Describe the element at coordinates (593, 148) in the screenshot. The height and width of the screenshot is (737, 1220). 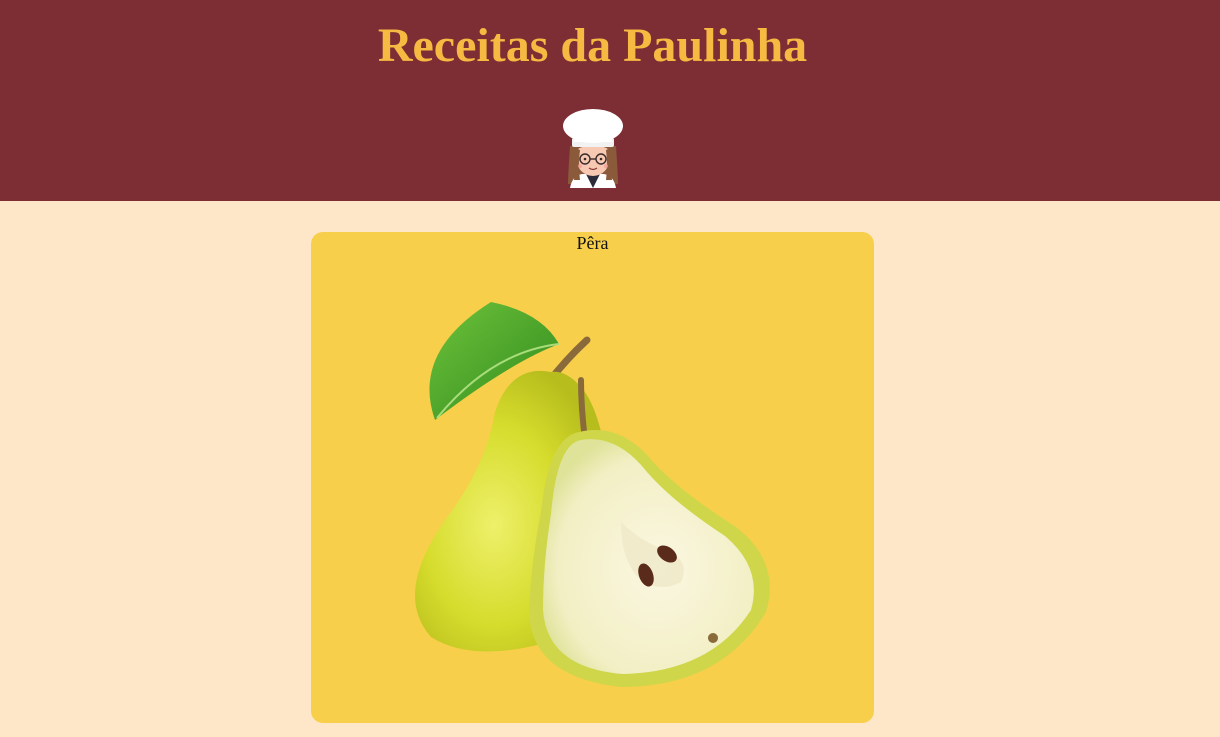
I see `chef-avatar-icon` at that location.